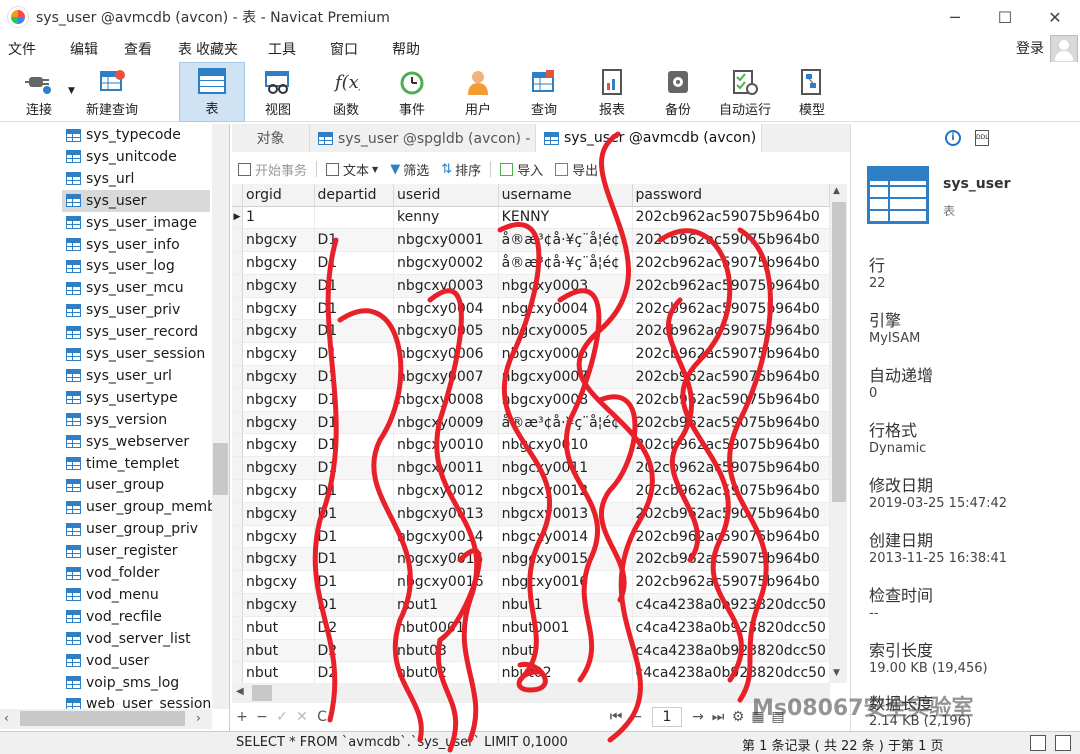 The image size is (1080, 754). What do you see at coordinates (112, 92) in the screenshot?
I see `tool-new-query: 新建查询` at bounding box center [112, 92].